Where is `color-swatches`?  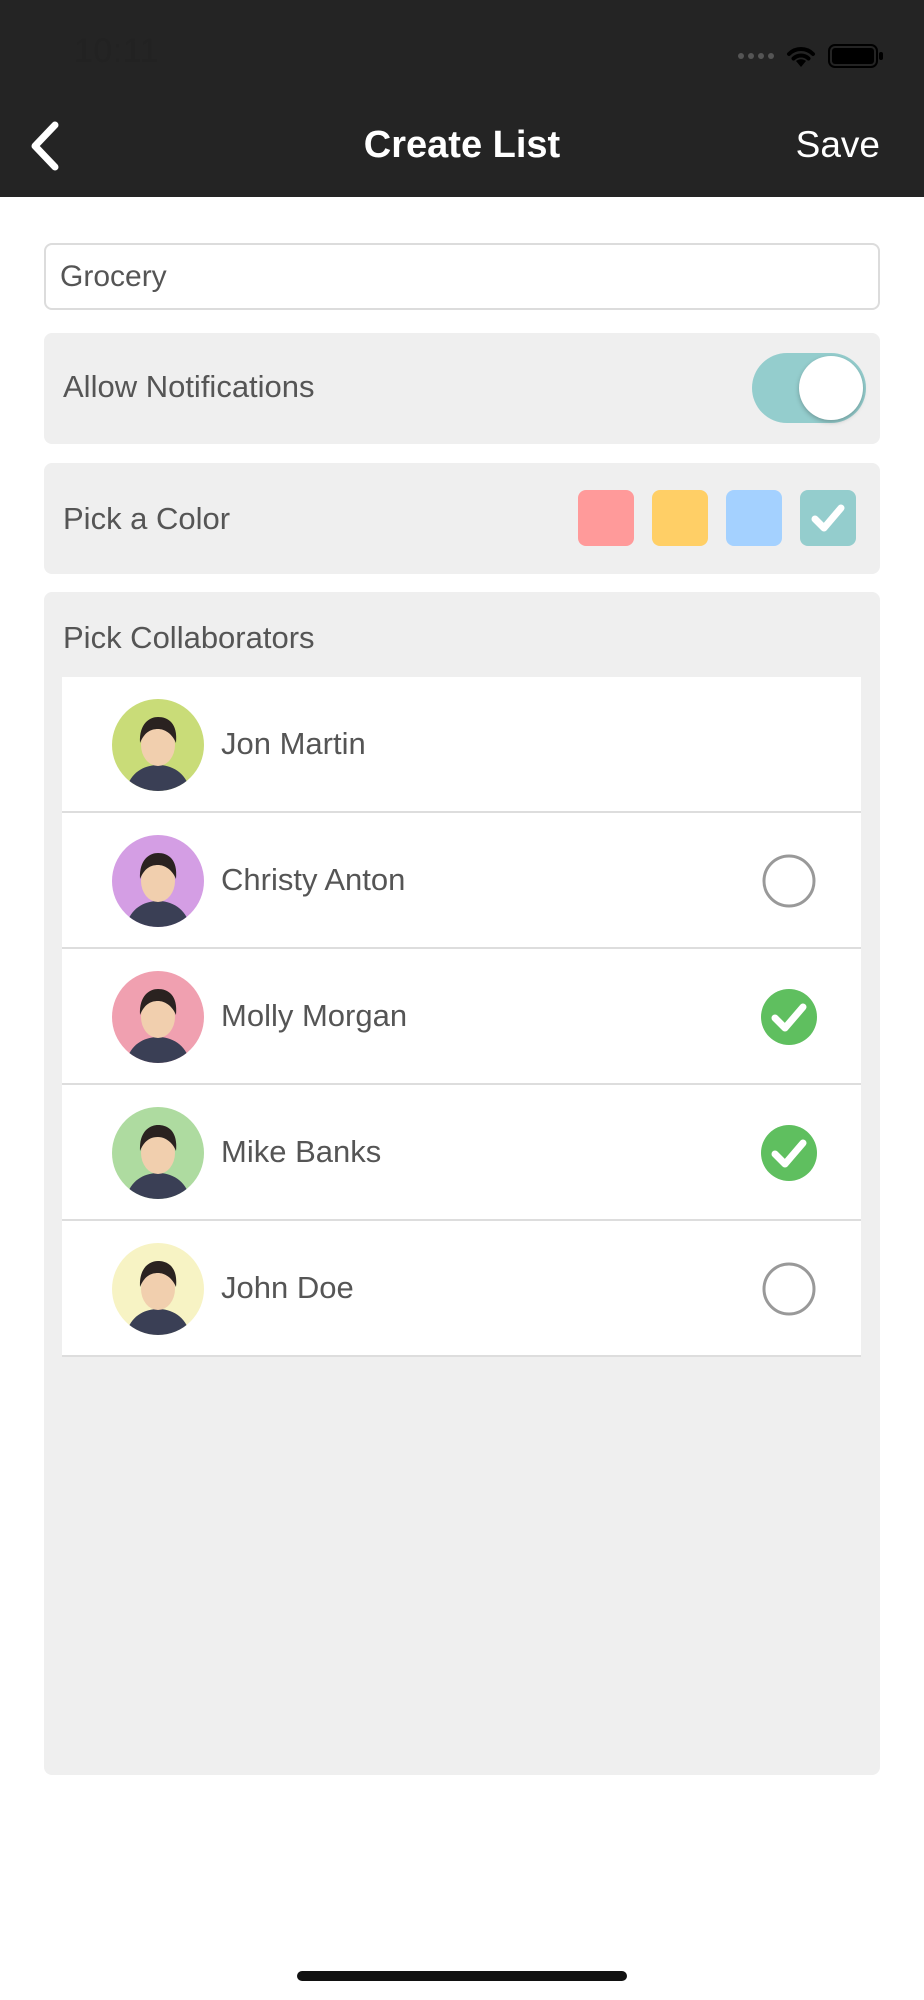 color-swatches is located at coordinates (717, 518).